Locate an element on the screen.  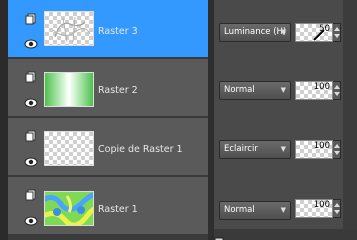
left-edge is located at coordinates (4, 120).